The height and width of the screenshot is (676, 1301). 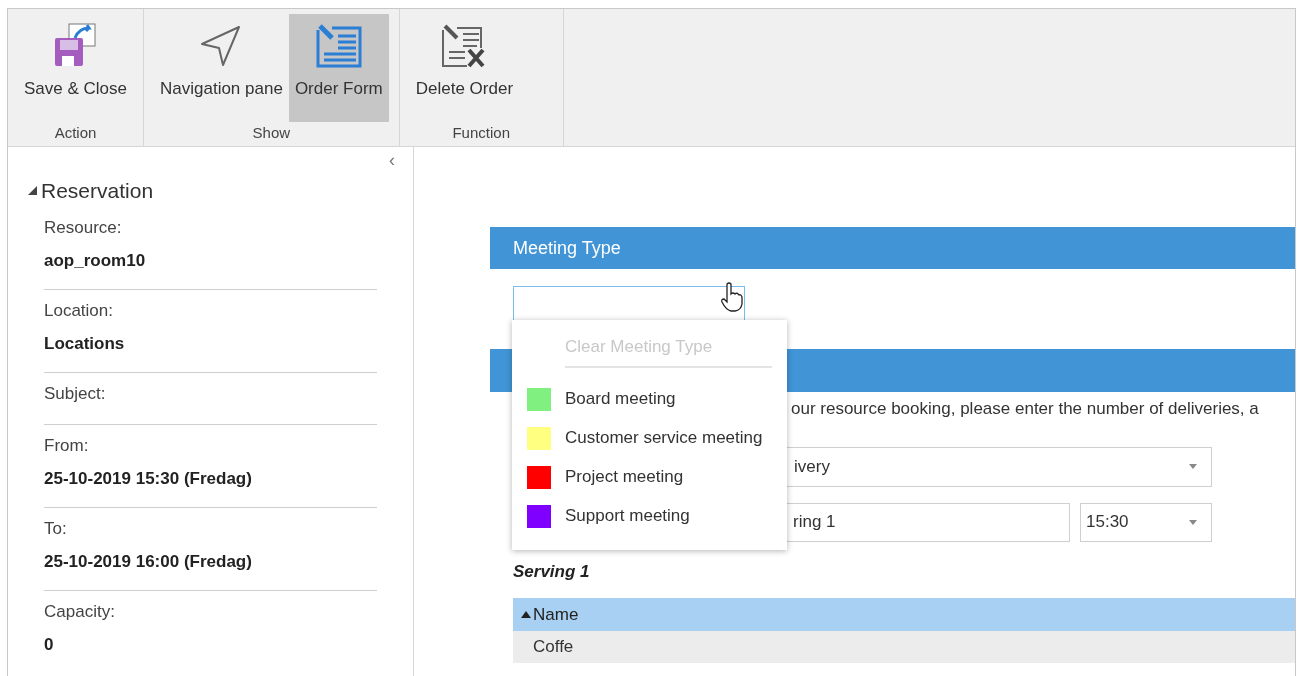 What do you see at coordinates (32, 191) in the screenshot?
I see `expanded-icon` at bounding box center [32, 191].